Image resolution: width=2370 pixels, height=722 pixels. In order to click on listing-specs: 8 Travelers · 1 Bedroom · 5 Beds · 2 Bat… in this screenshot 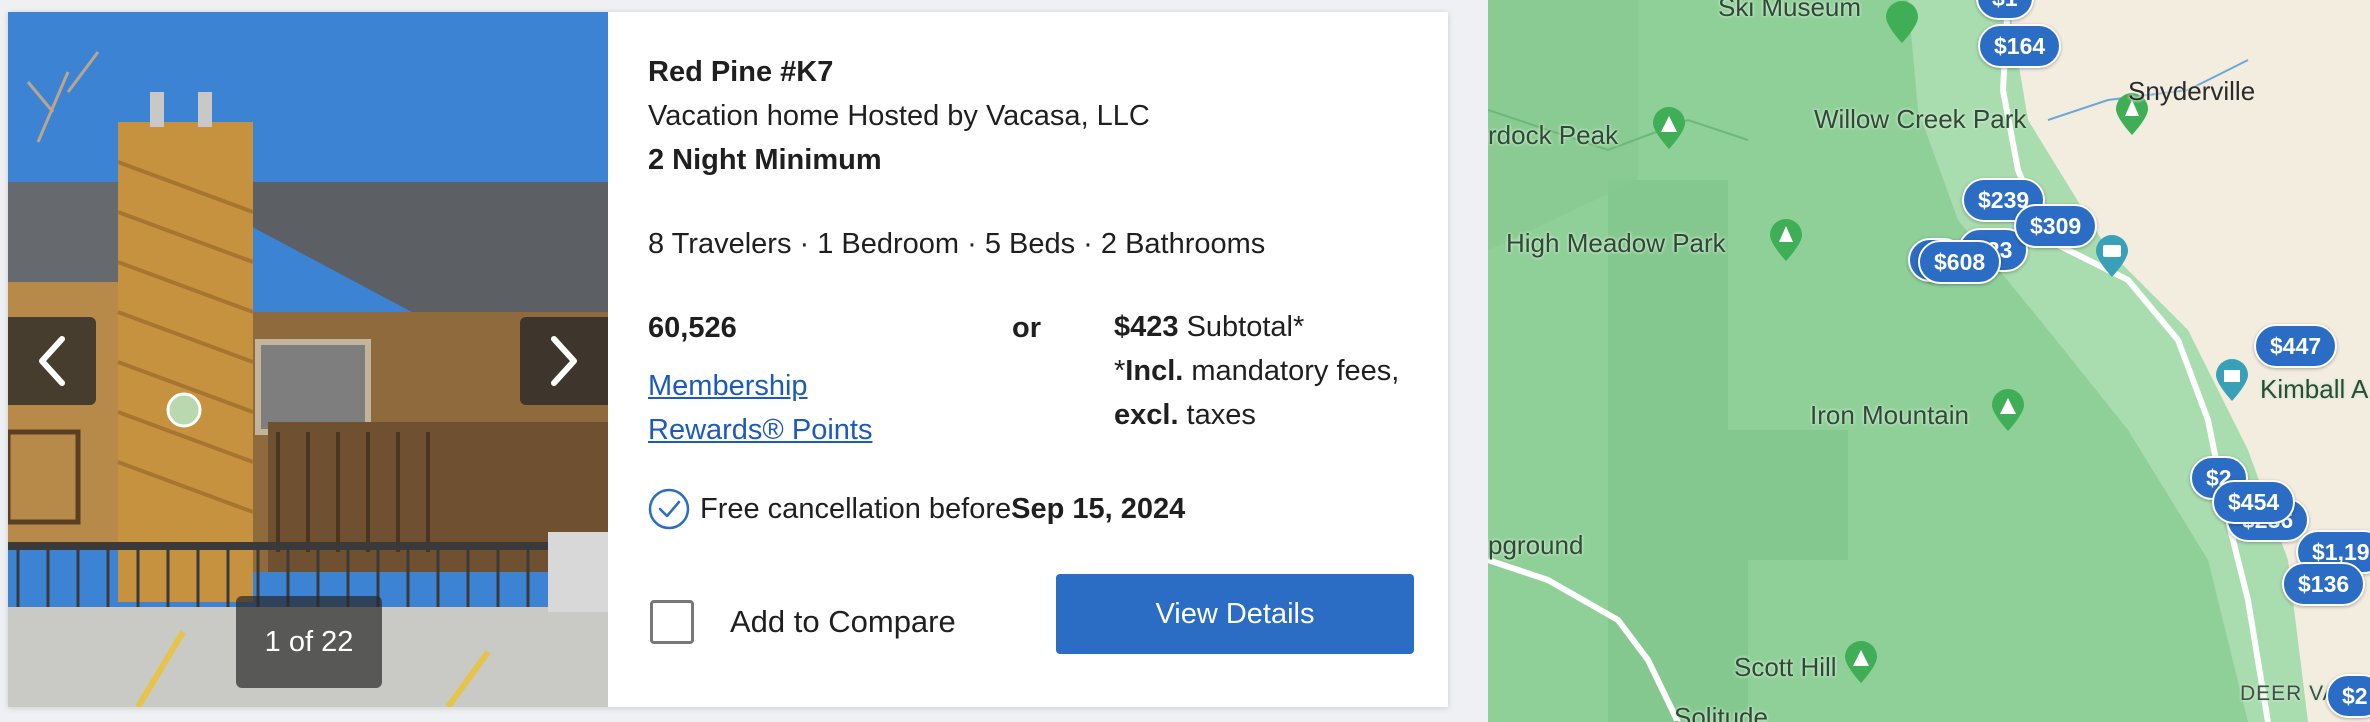, I will do `click(957, 244)`.